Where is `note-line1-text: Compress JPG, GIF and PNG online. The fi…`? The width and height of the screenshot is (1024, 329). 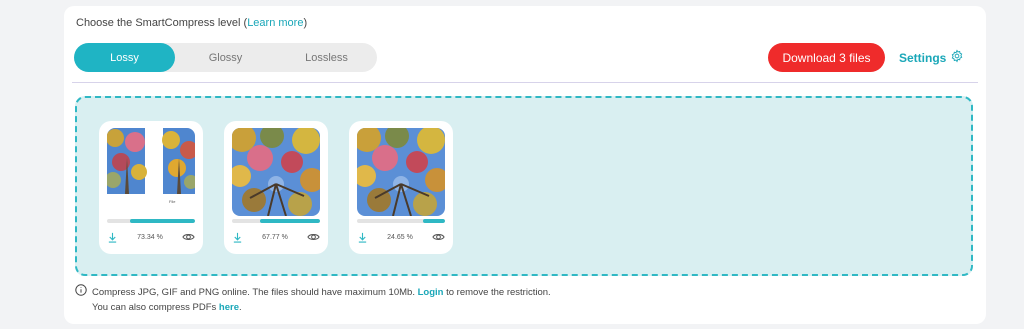 note-line1-text: Compress JPG, GIF and PNG online. The fi… is located at coordinates (253, 292).